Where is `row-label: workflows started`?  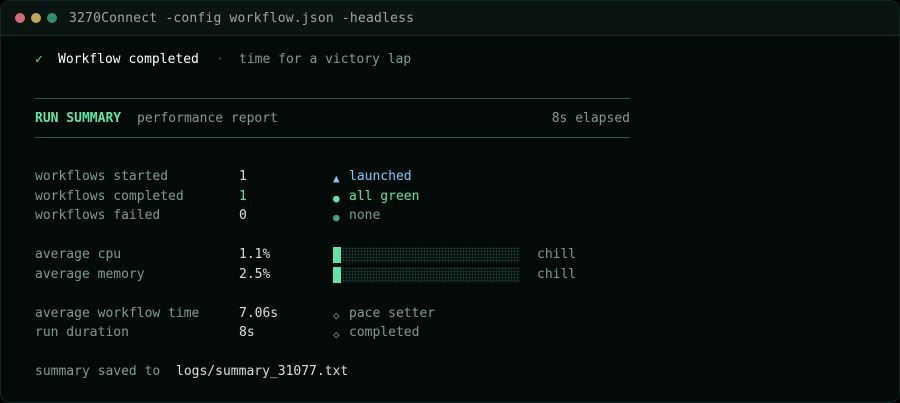
row-label: workflows started is located at coordinates (102, 176).